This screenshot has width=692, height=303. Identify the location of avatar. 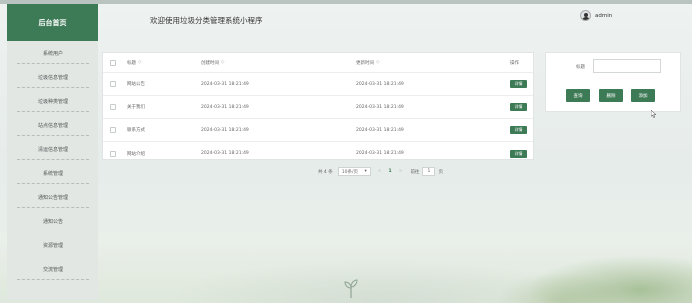
(585, 15).